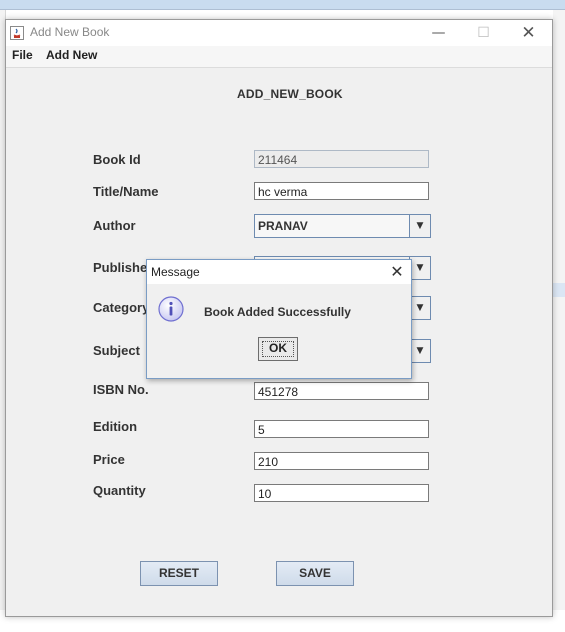 The width and height of the screenshot is (565, 632). I want to click on dialog-close-button: ✕, so click(397, 272).